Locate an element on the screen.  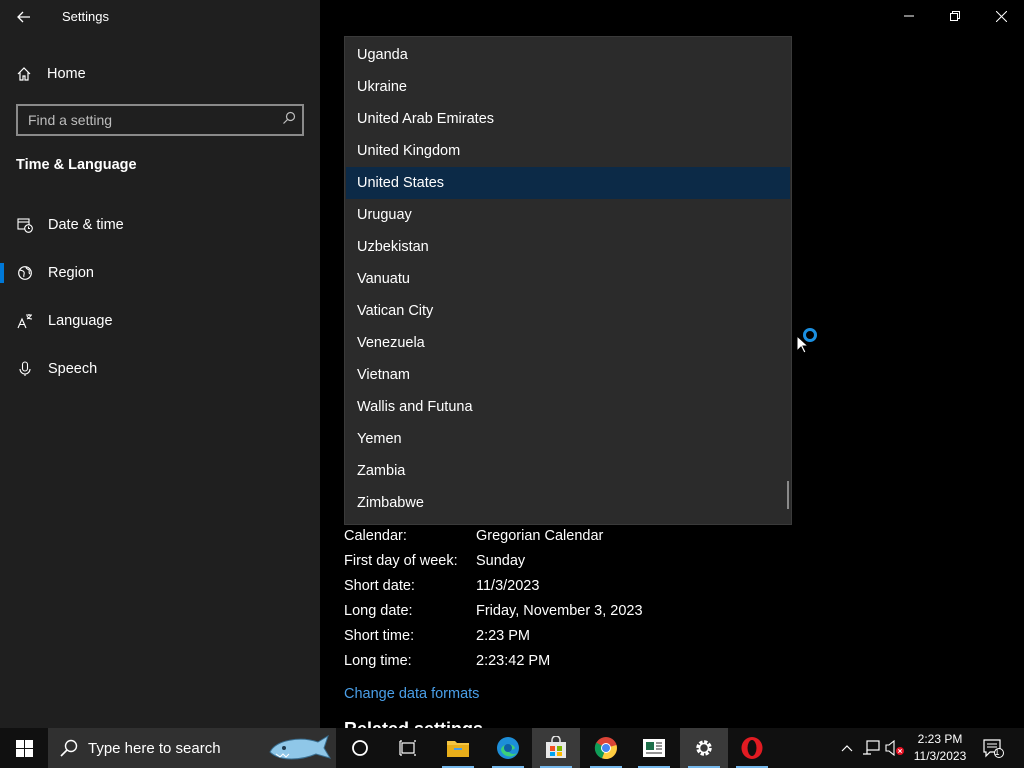
network-button is located at coordinates (871, 748).